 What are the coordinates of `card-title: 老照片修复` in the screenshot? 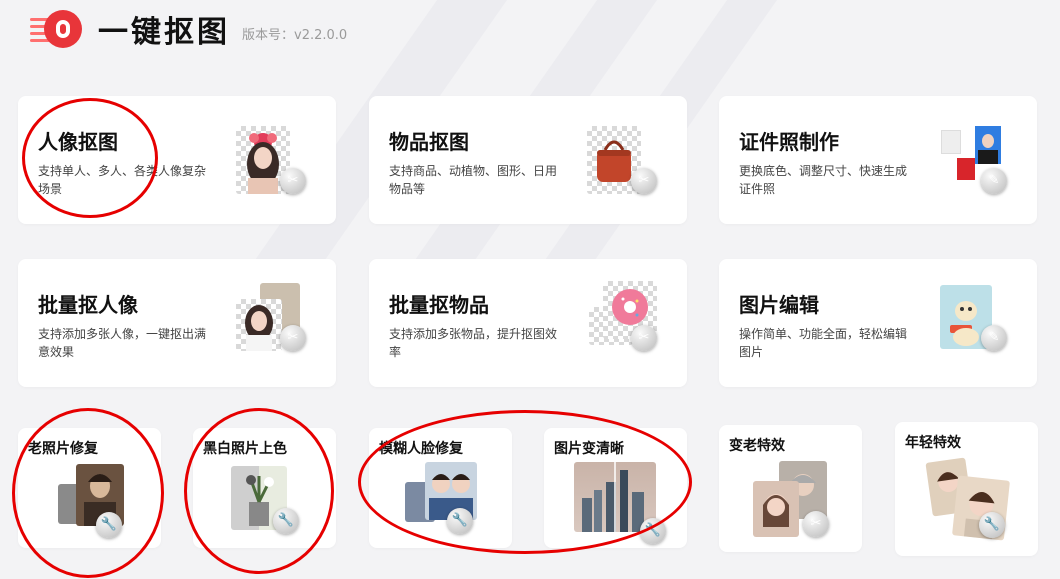 It's located at (63, 449).